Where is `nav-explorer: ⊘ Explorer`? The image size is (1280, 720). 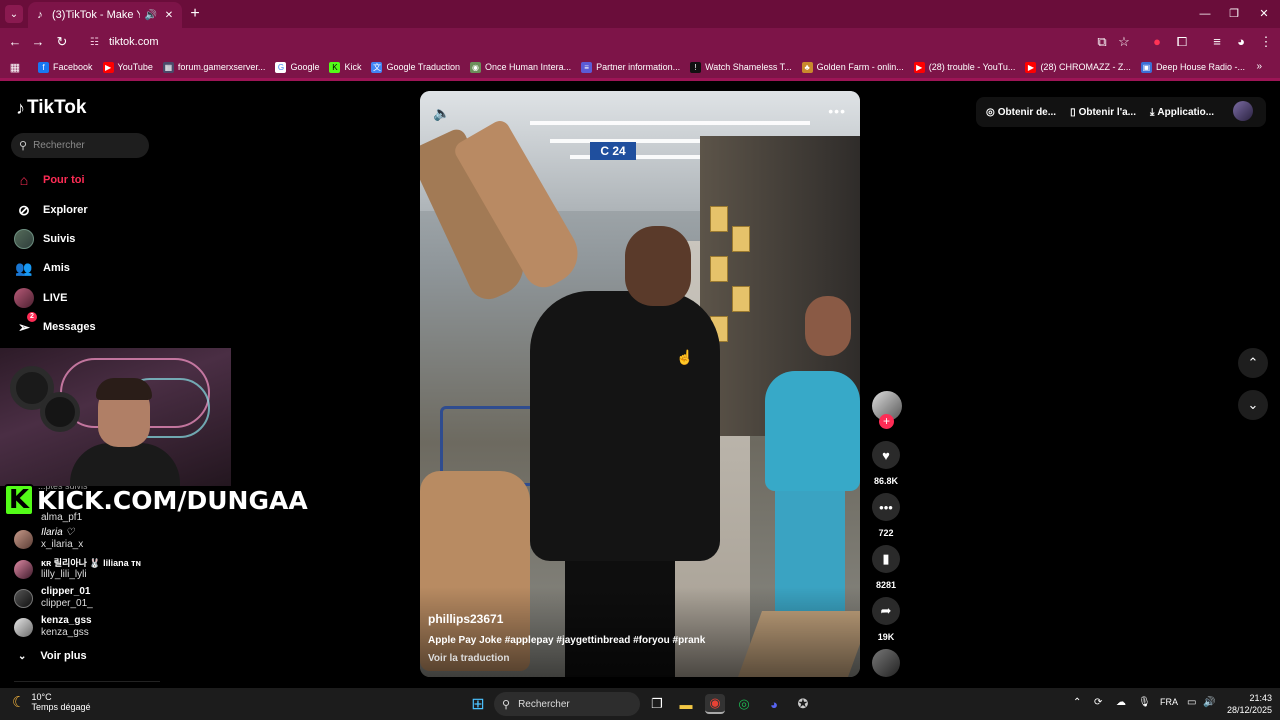 nav-explorer: ⊘ Explorer is located at coordinates (51, 210).